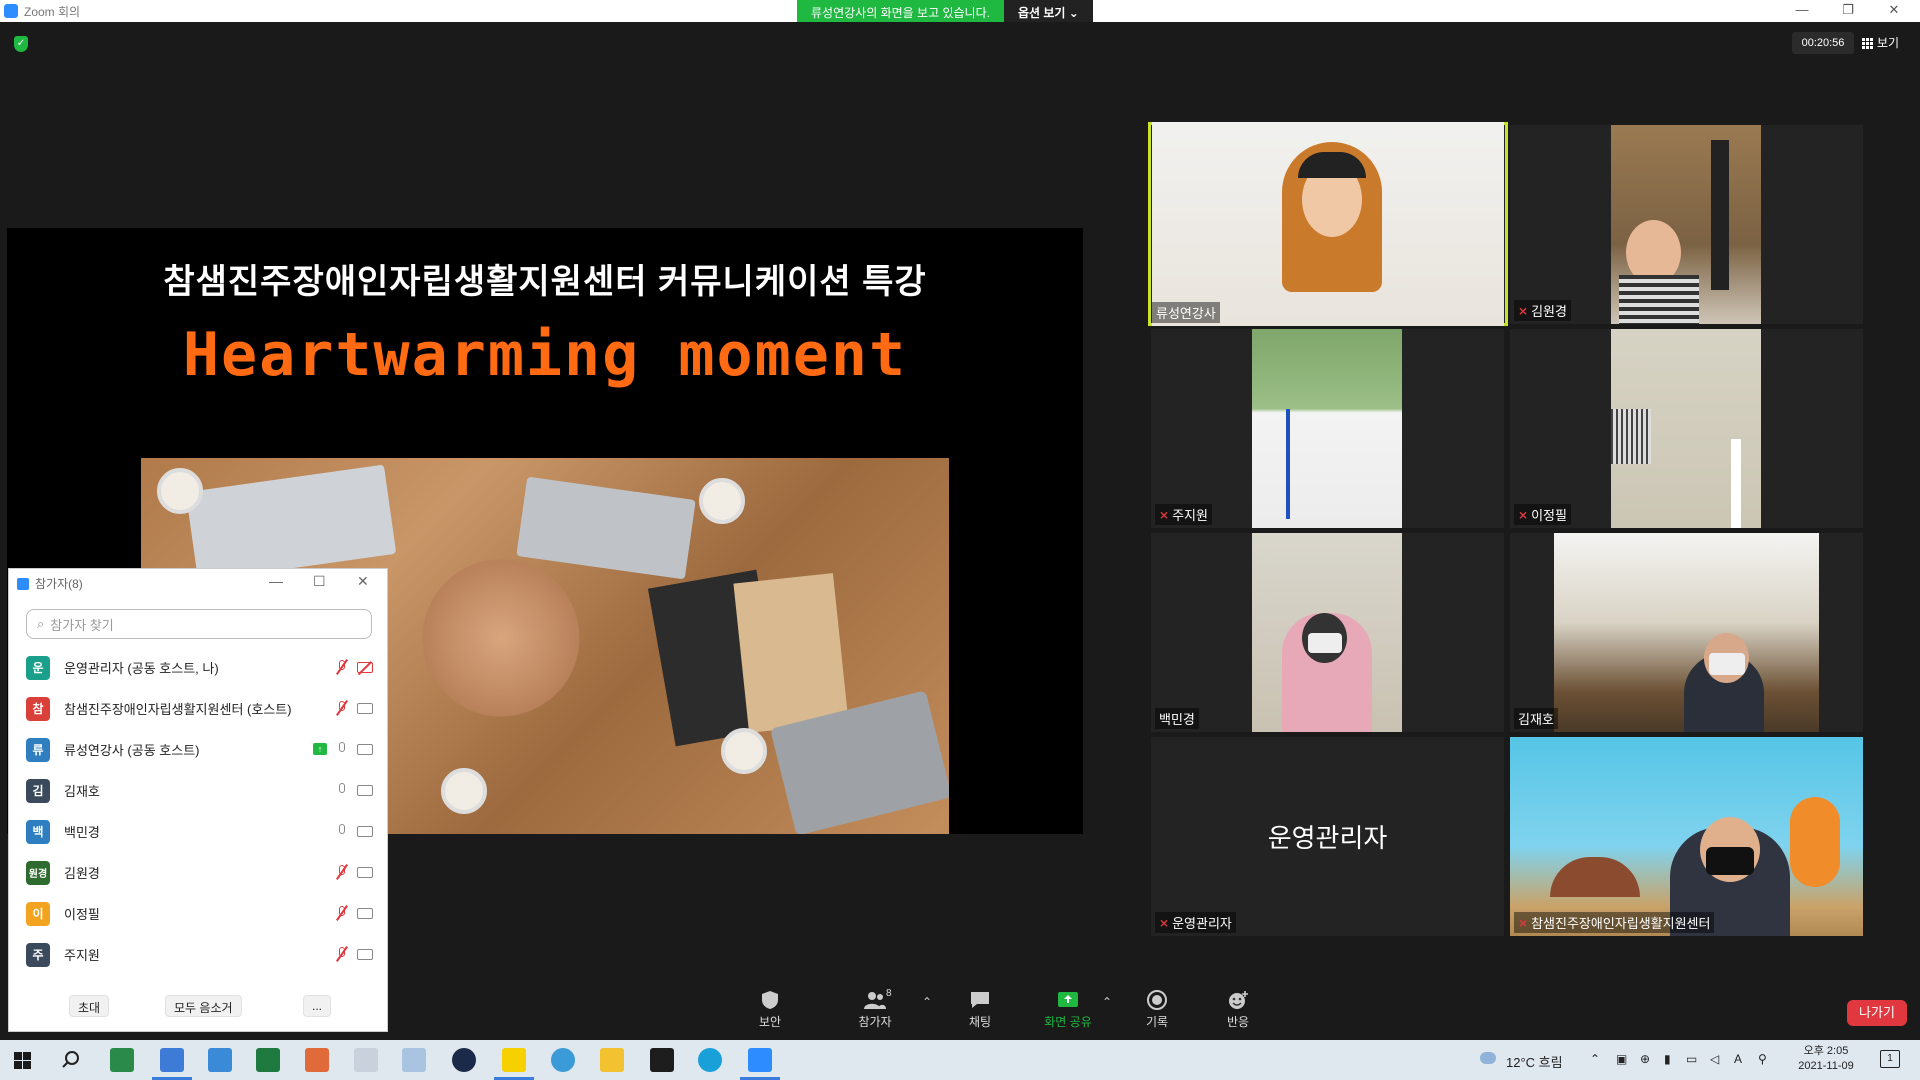 The width and height of the screenshot is (1920, 1080). Describe the element at coordinates (1762, 1059) in the screenshot. I see `tray-extra-icon: ⚲` at that location.